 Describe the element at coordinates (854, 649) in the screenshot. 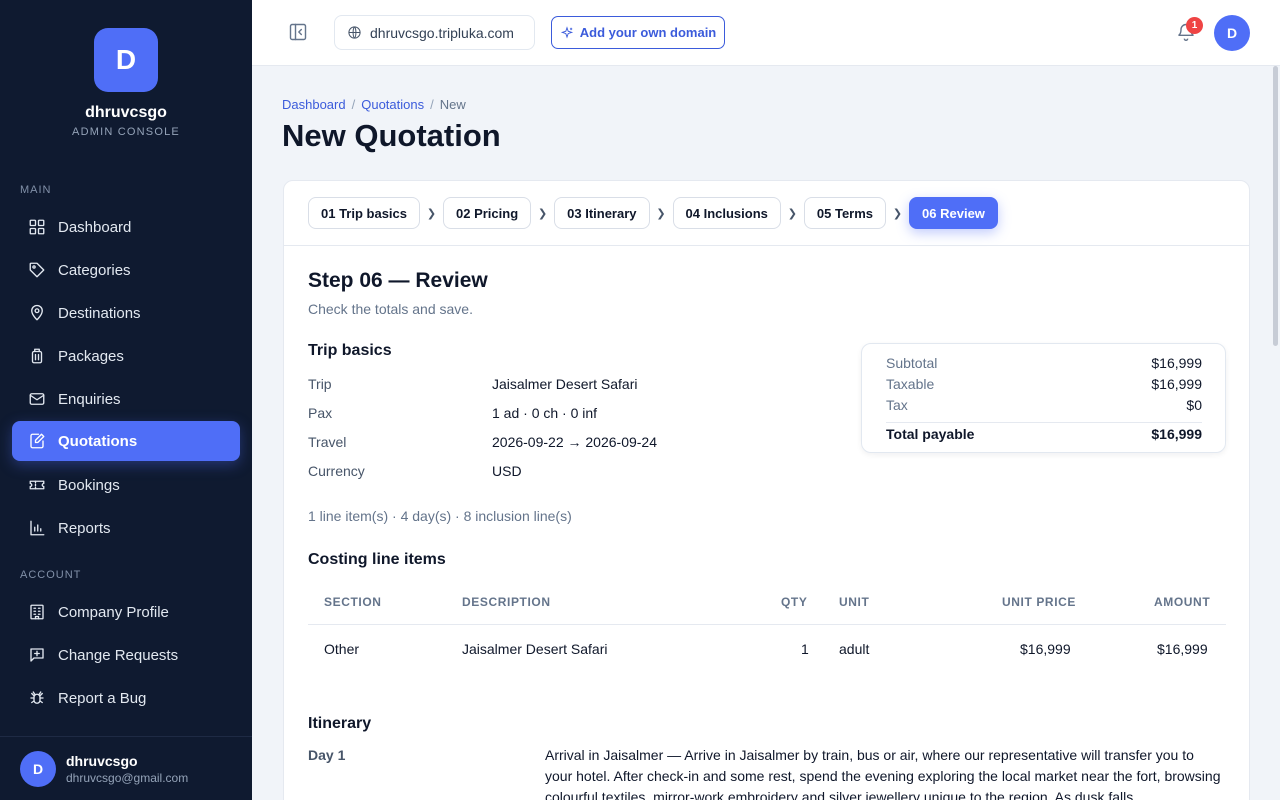

I see `cell-unit: adult` at that location.